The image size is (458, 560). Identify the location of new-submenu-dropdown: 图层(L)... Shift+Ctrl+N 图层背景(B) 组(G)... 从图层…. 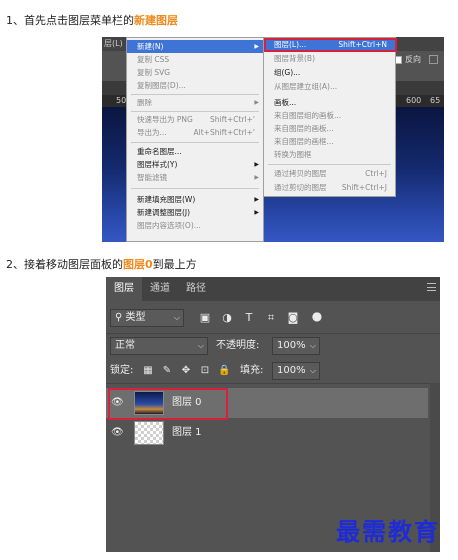
(330, 117).